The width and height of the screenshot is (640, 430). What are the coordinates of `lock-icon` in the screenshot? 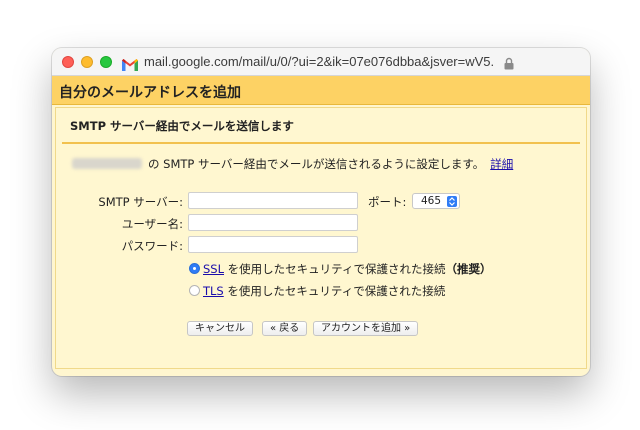 It's located at (509, 62).